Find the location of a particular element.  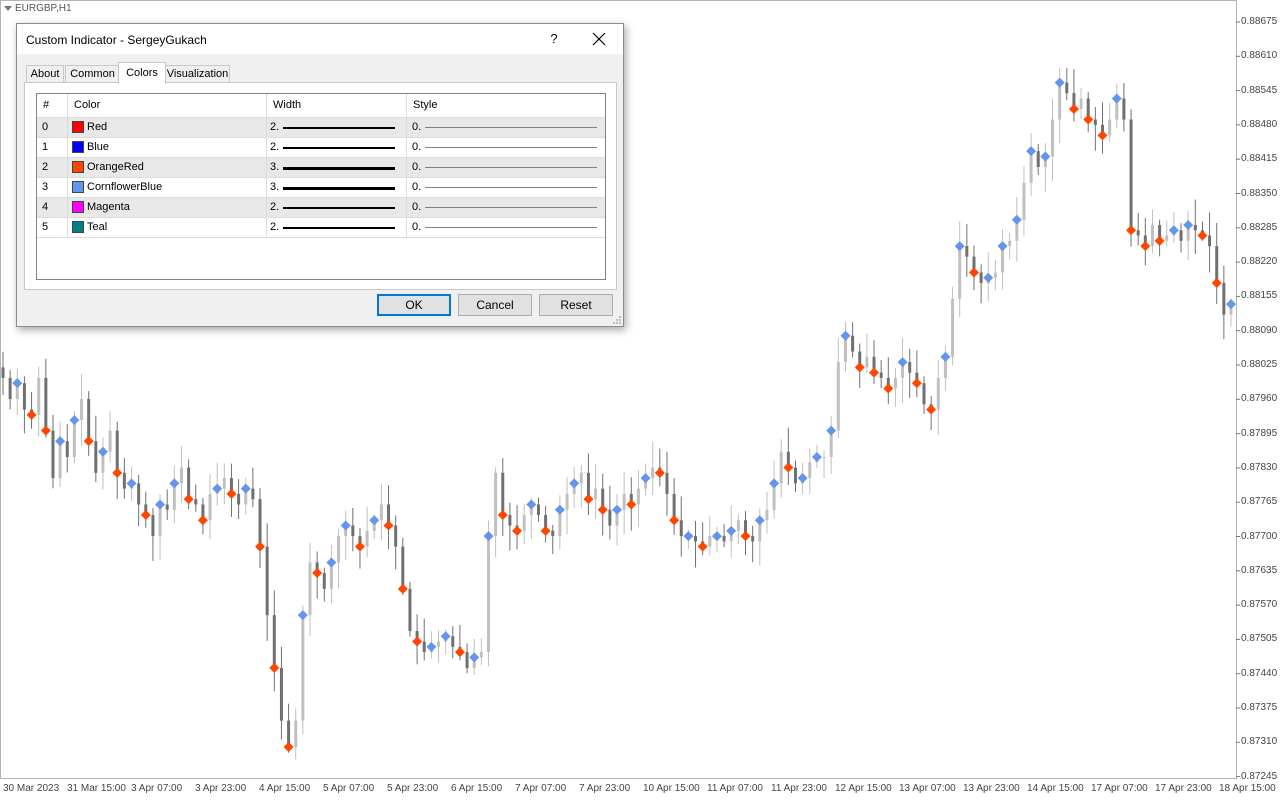

tab-visualization: Visualization is located at coordinates (197, 74).